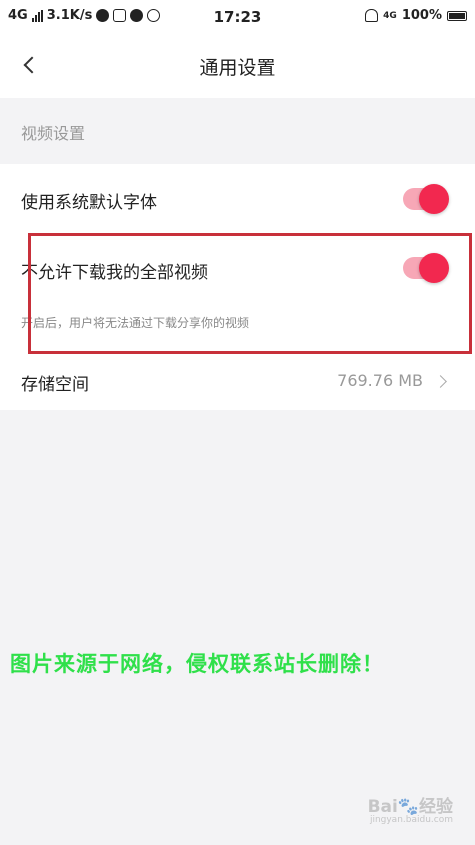 Image resolution: width=475 pixels, height=845 pixels. Describe the element at coordinates (237, 131) in the screenshot. I see `section-header: 视频设置` at that location.